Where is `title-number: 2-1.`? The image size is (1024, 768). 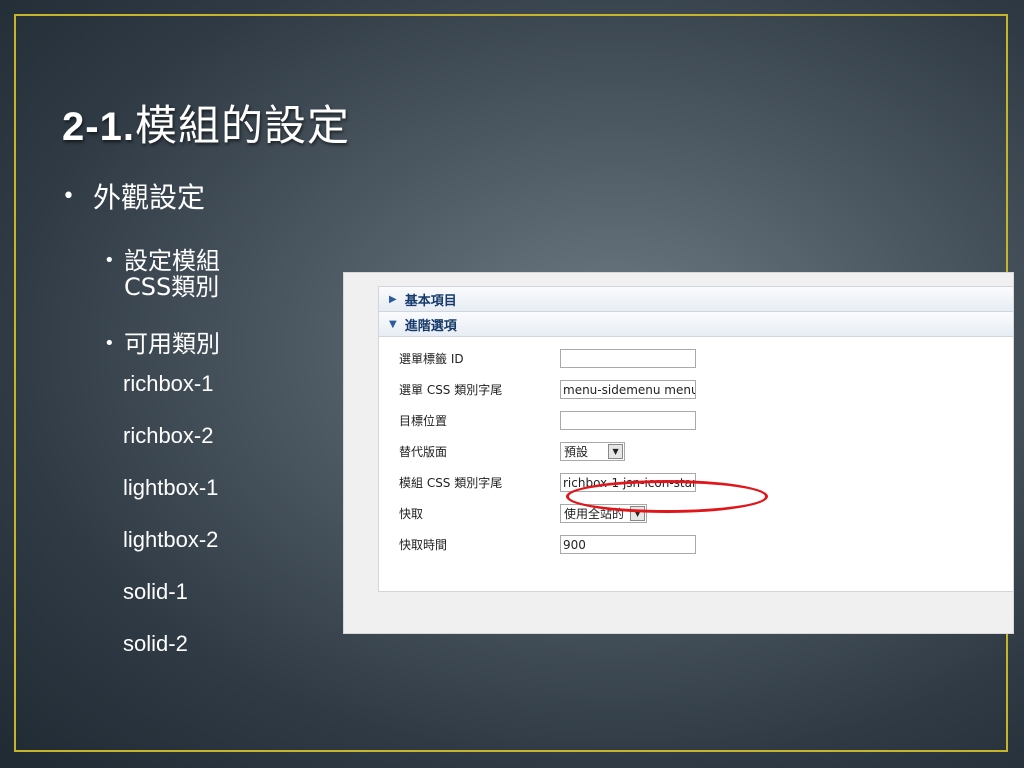 title-number: 2-1. is located at coordinates (98, 127).